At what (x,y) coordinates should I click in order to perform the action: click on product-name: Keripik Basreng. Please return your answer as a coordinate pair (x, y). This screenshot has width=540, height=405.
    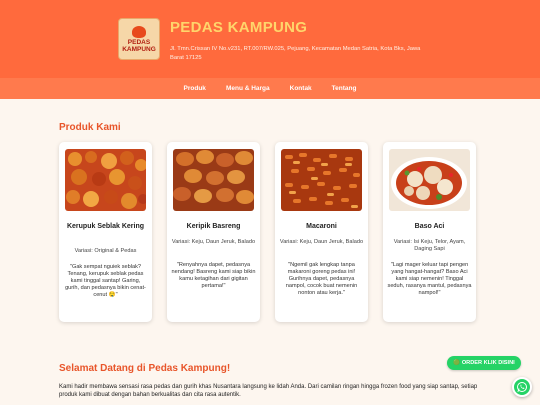
    Looking at the image, I should click on (213, 226).